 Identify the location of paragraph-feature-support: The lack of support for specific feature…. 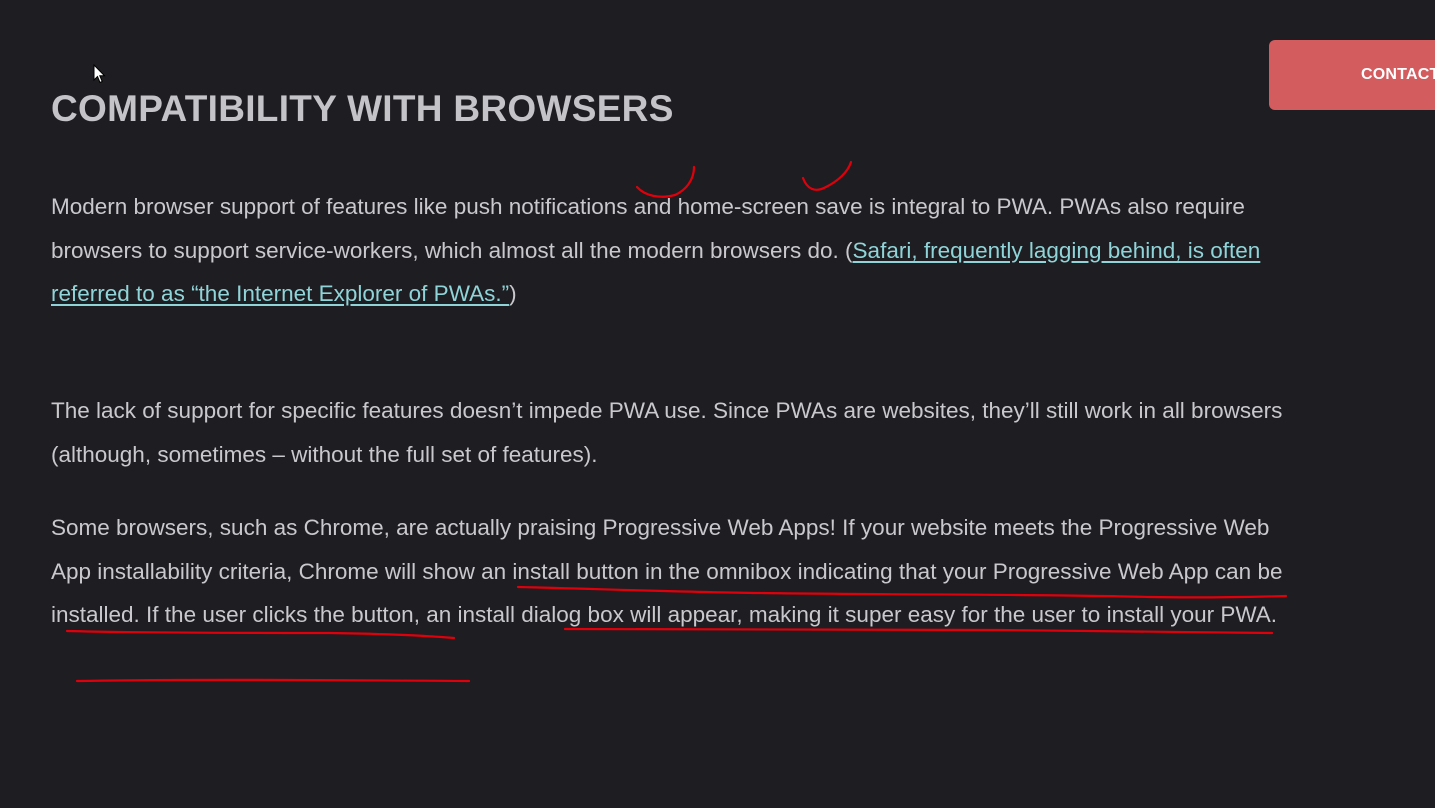
(667, 432).